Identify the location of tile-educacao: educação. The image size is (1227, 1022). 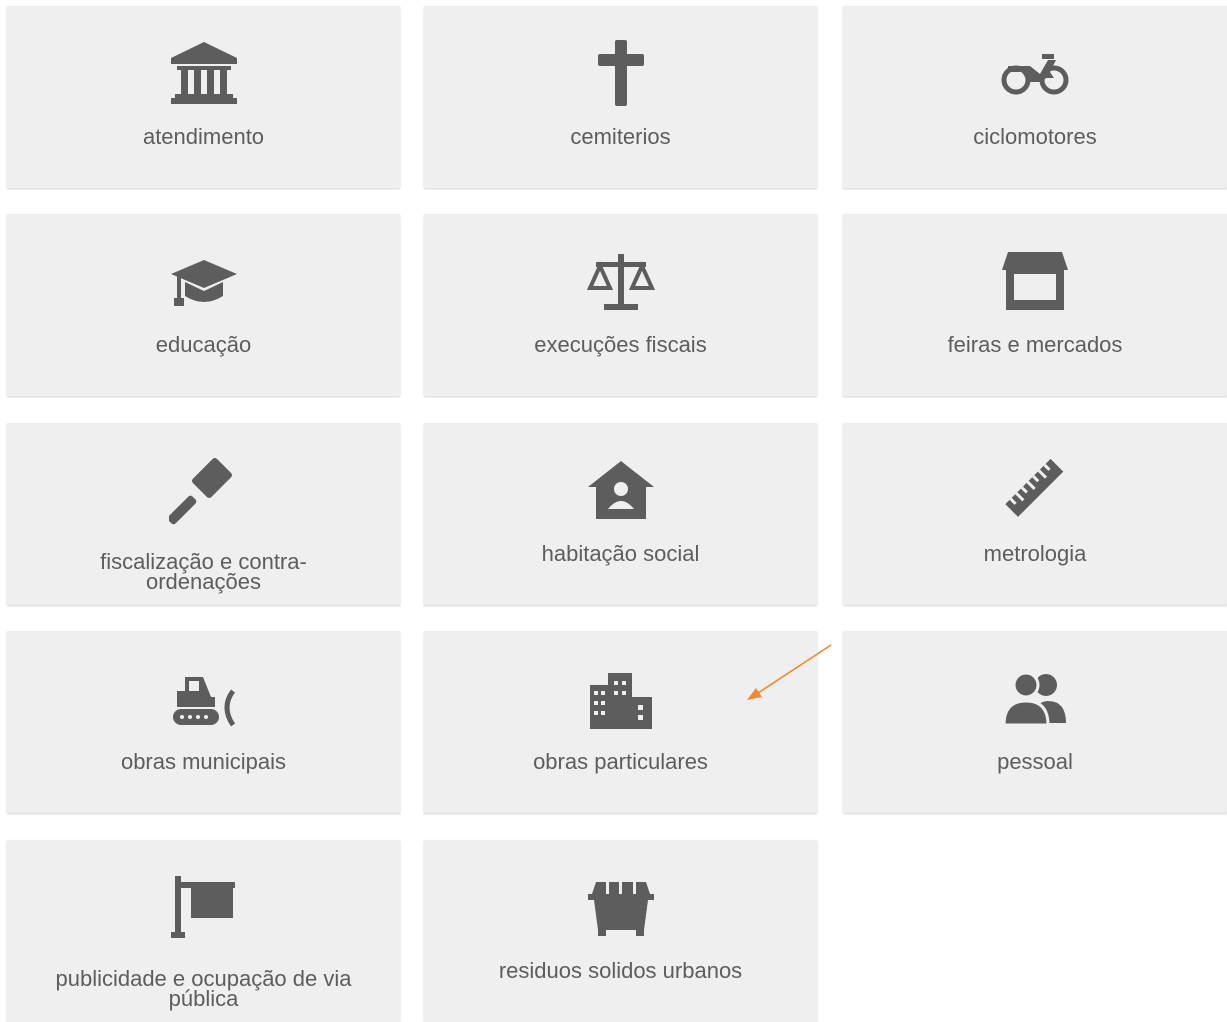
(203, 305).